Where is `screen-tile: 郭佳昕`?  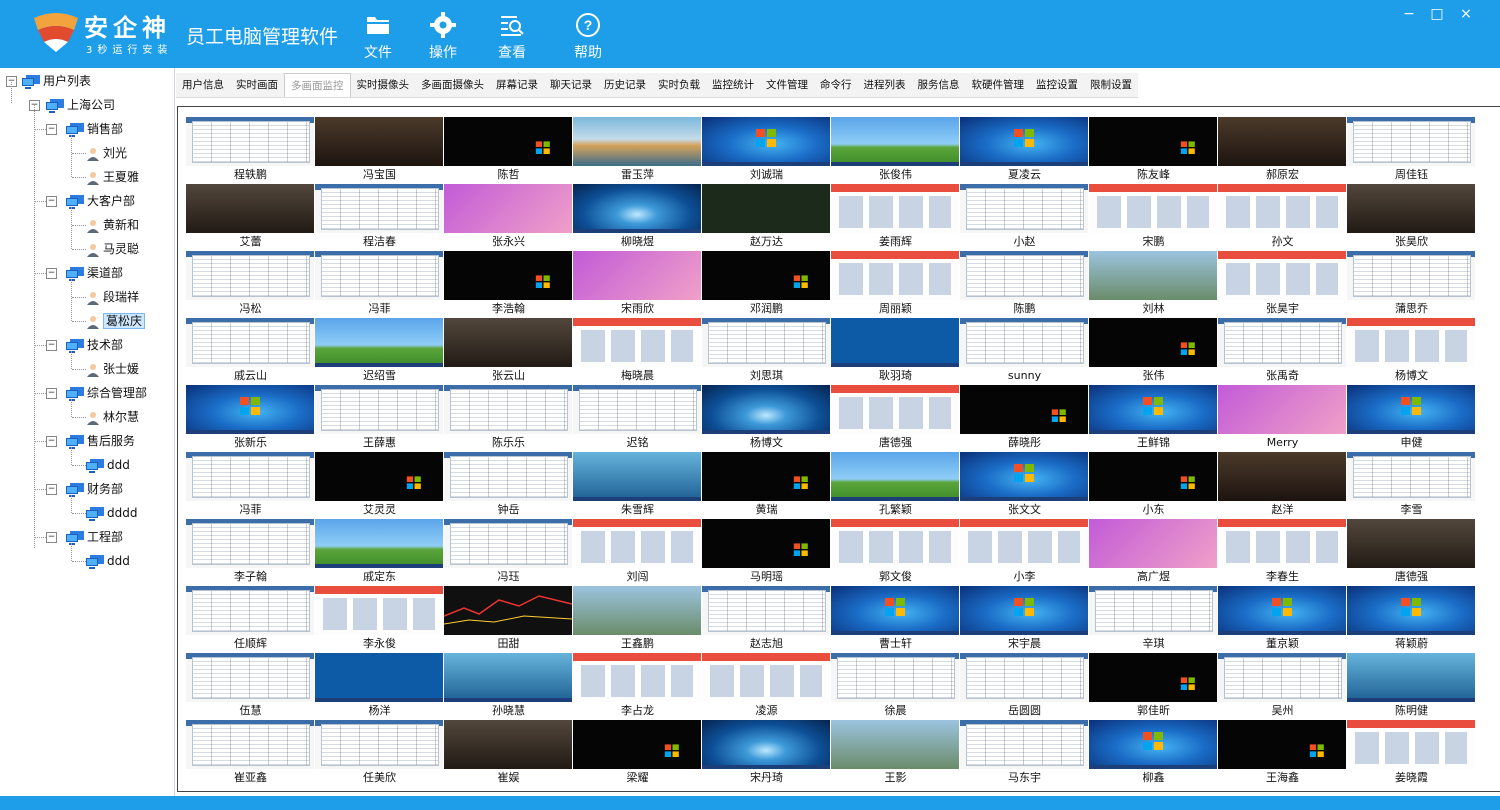 screen-tile: 郭佳昕 is located at coordinates (1153, 686).